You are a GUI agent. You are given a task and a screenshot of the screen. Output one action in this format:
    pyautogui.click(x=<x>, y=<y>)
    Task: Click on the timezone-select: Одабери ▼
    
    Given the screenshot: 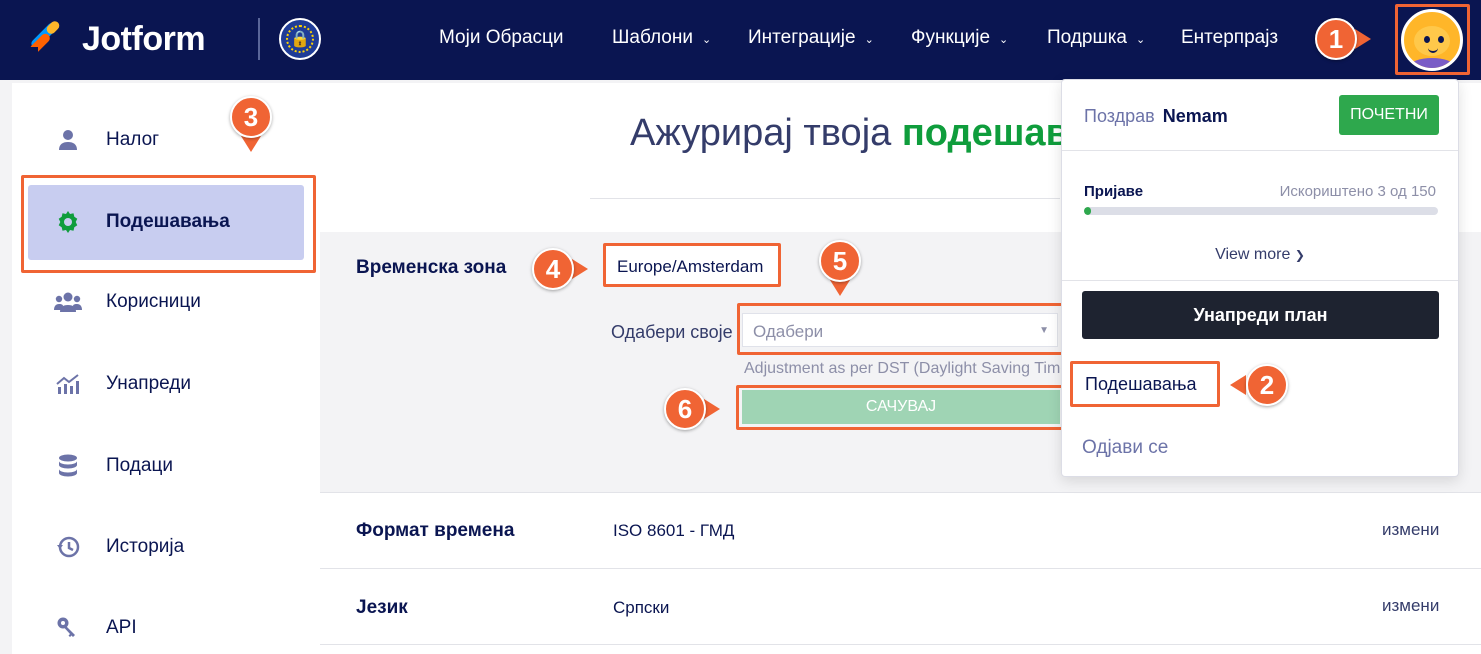 What is the action you would take?
    pyautogui.click(x=900, y=330)
    